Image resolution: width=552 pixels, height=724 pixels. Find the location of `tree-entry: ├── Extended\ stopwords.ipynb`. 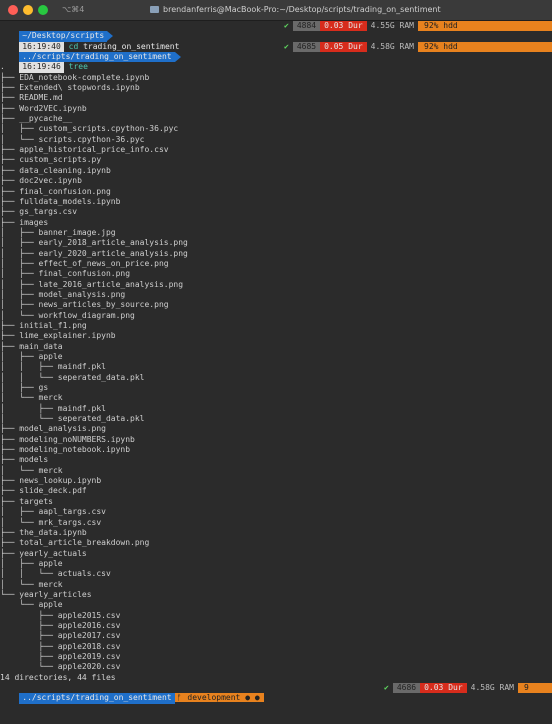

tree-entry: ├── Extended\ stopwords.ipynb is located at coordinates (70, 88).